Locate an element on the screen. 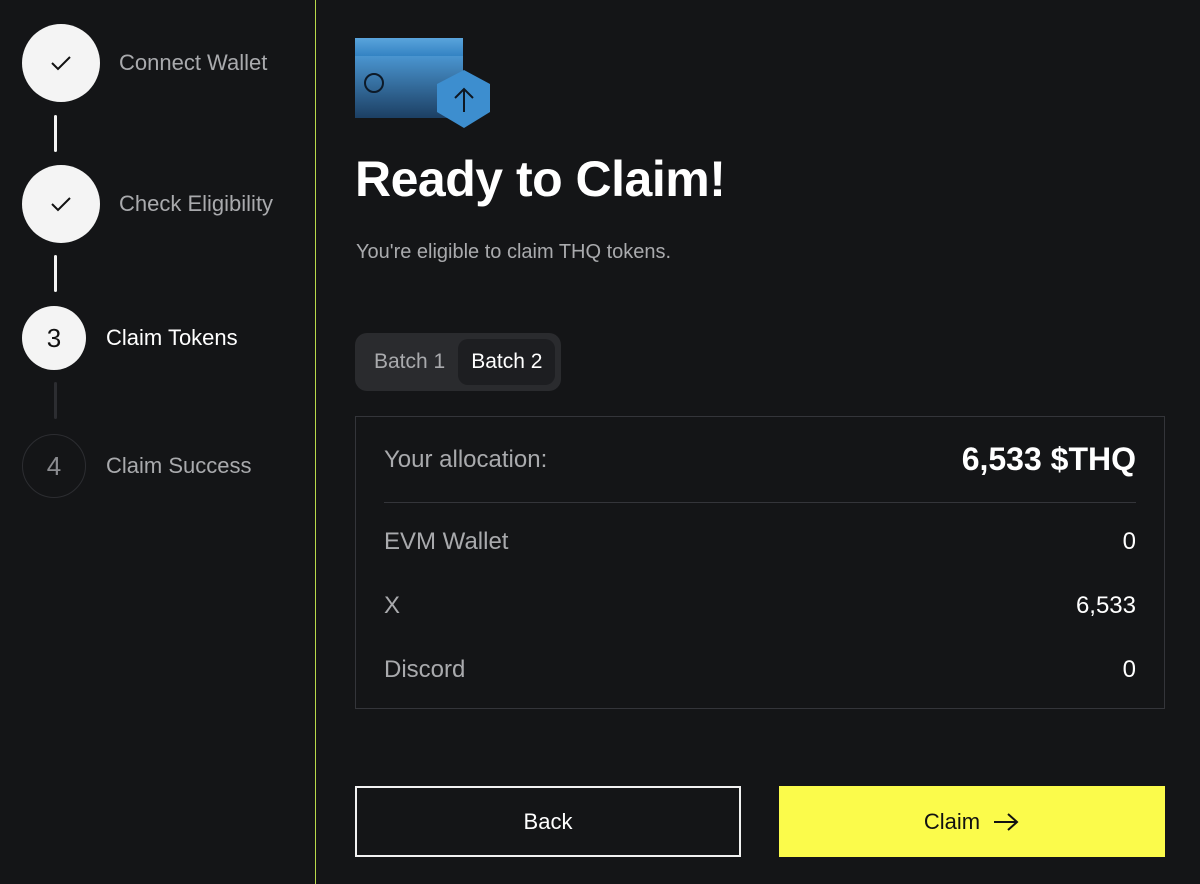 The width and height of the screenshot is (1200, 884). back-button-label: Back is located at coordinates (548, 821).